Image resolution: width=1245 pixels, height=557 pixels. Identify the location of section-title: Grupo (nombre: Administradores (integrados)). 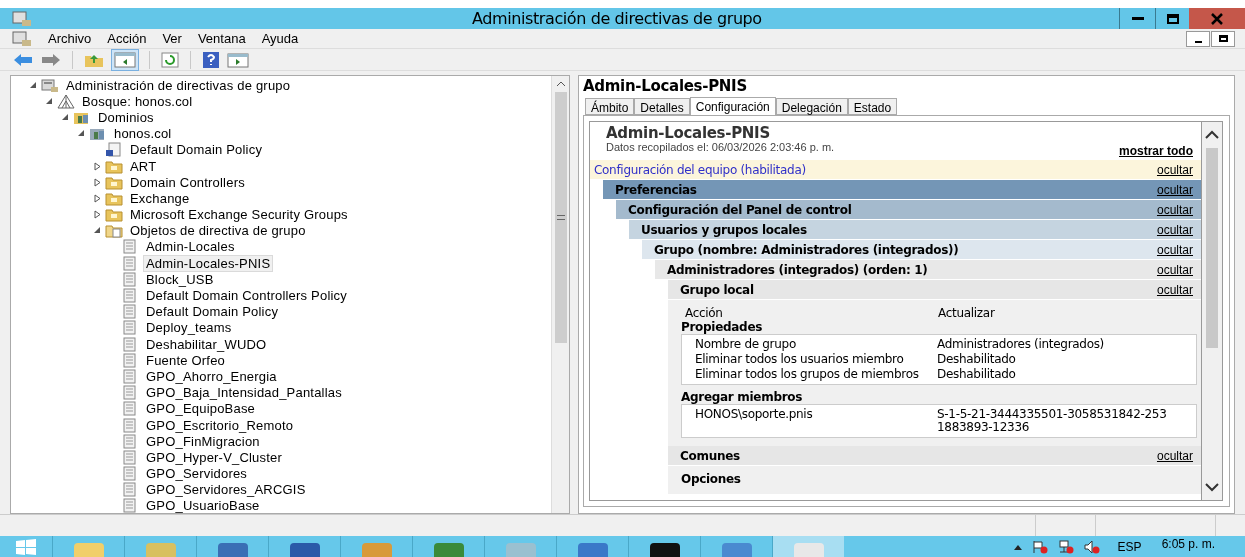
(806, 250).